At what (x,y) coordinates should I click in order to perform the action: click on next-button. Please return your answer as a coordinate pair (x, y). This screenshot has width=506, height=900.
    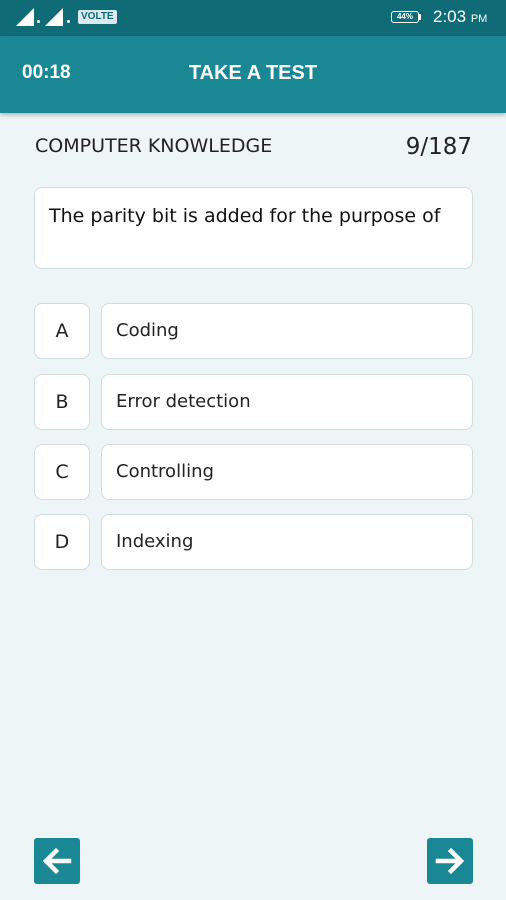
    Looking at the image, I should click on (450, 861).